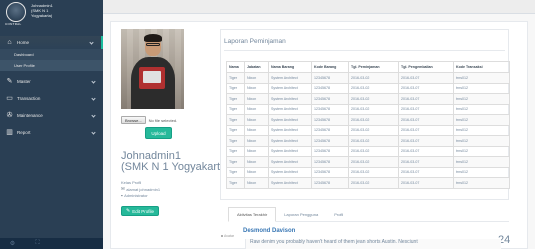  What do you see at coordinates (338, 214) in the screenshot?
I see `tab-profile: Profil` at bounding box center [338, 214].